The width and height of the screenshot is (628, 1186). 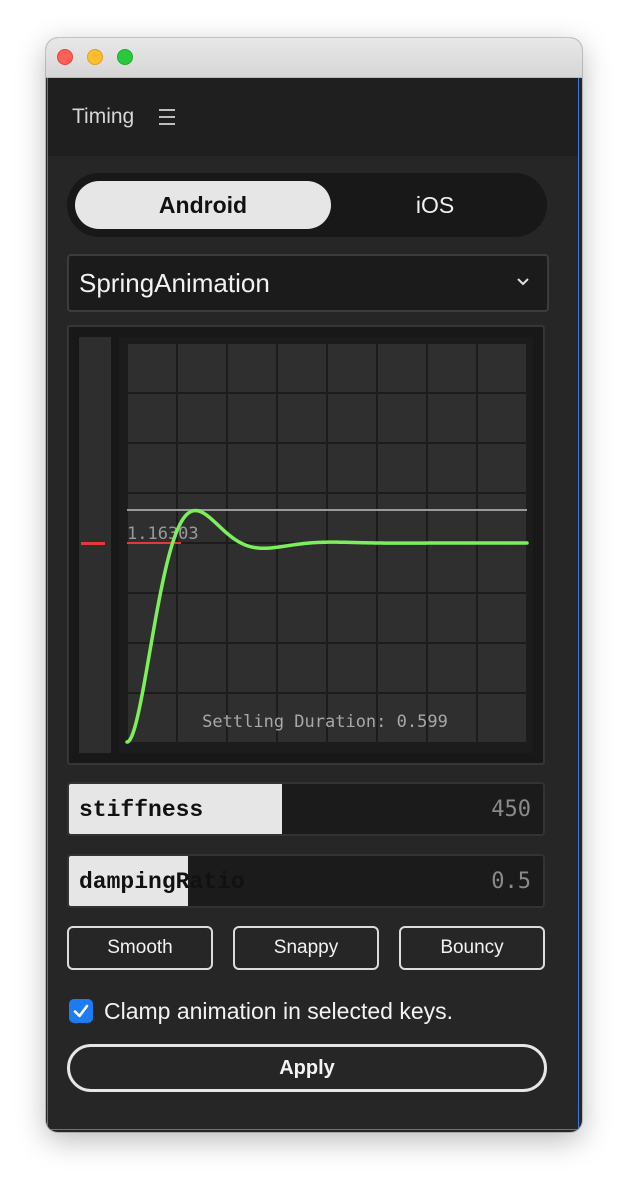 What do you see at coordinates (141, 810) in the screenshot?
I see `stiffness-label: stiffness` at bounding box center [141, 810].